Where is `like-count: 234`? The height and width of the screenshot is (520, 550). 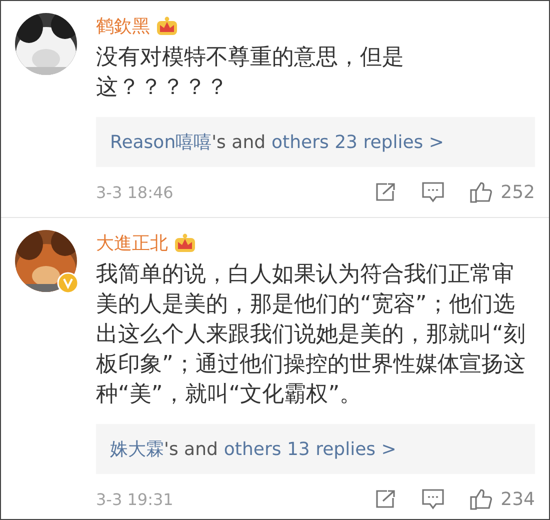 like-count: 234 is located at coordinates (517, 499).